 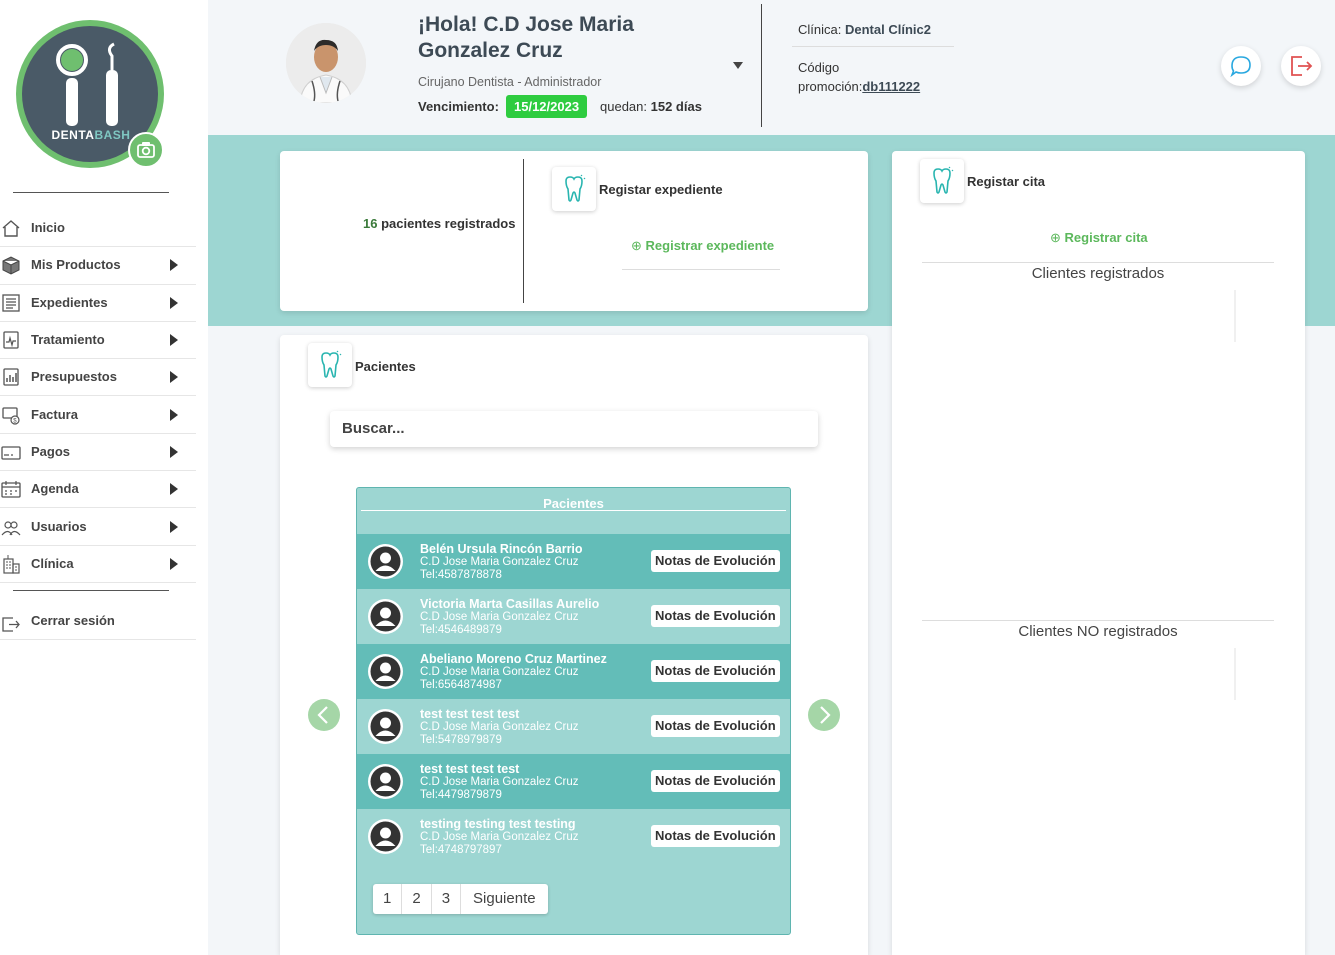 What do you see at coordinates (1301, 66) in the screenshot?
I see `logout-header-button` at bounding box center [1301, 66].